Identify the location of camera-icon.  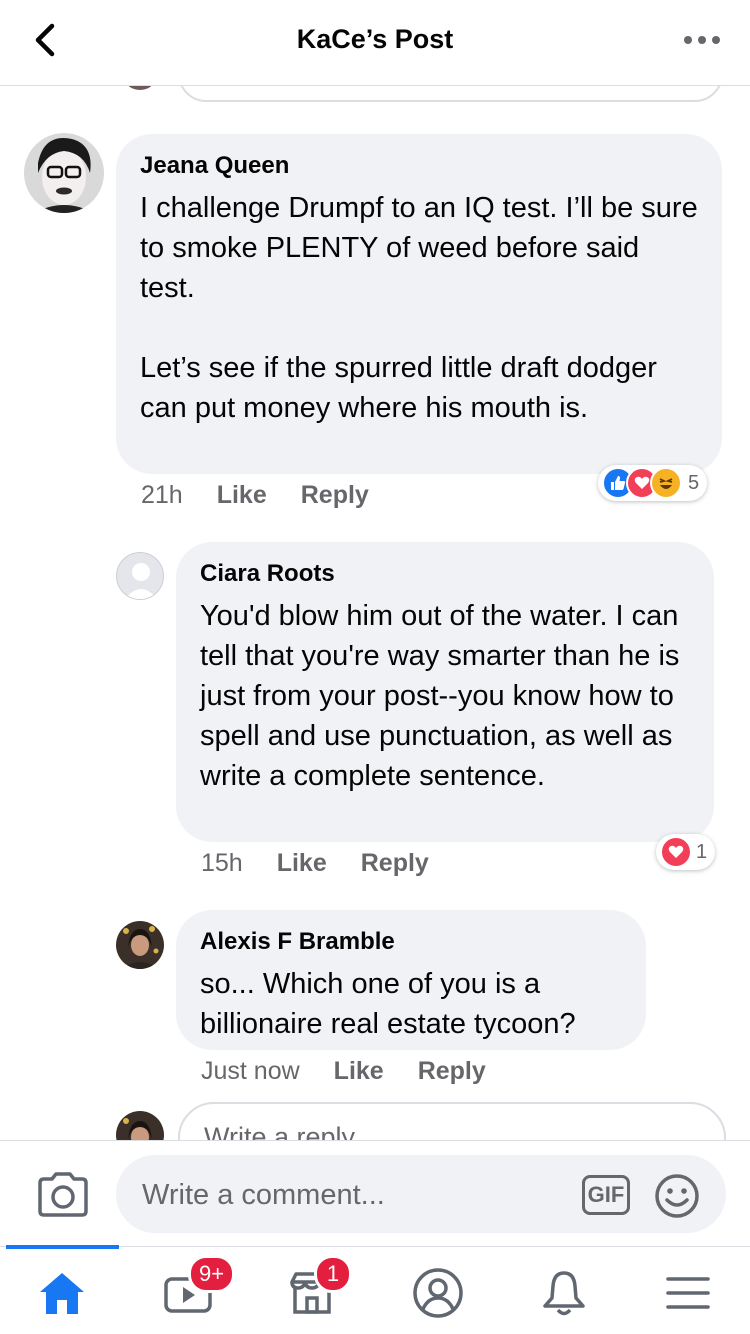
(63, 1194).